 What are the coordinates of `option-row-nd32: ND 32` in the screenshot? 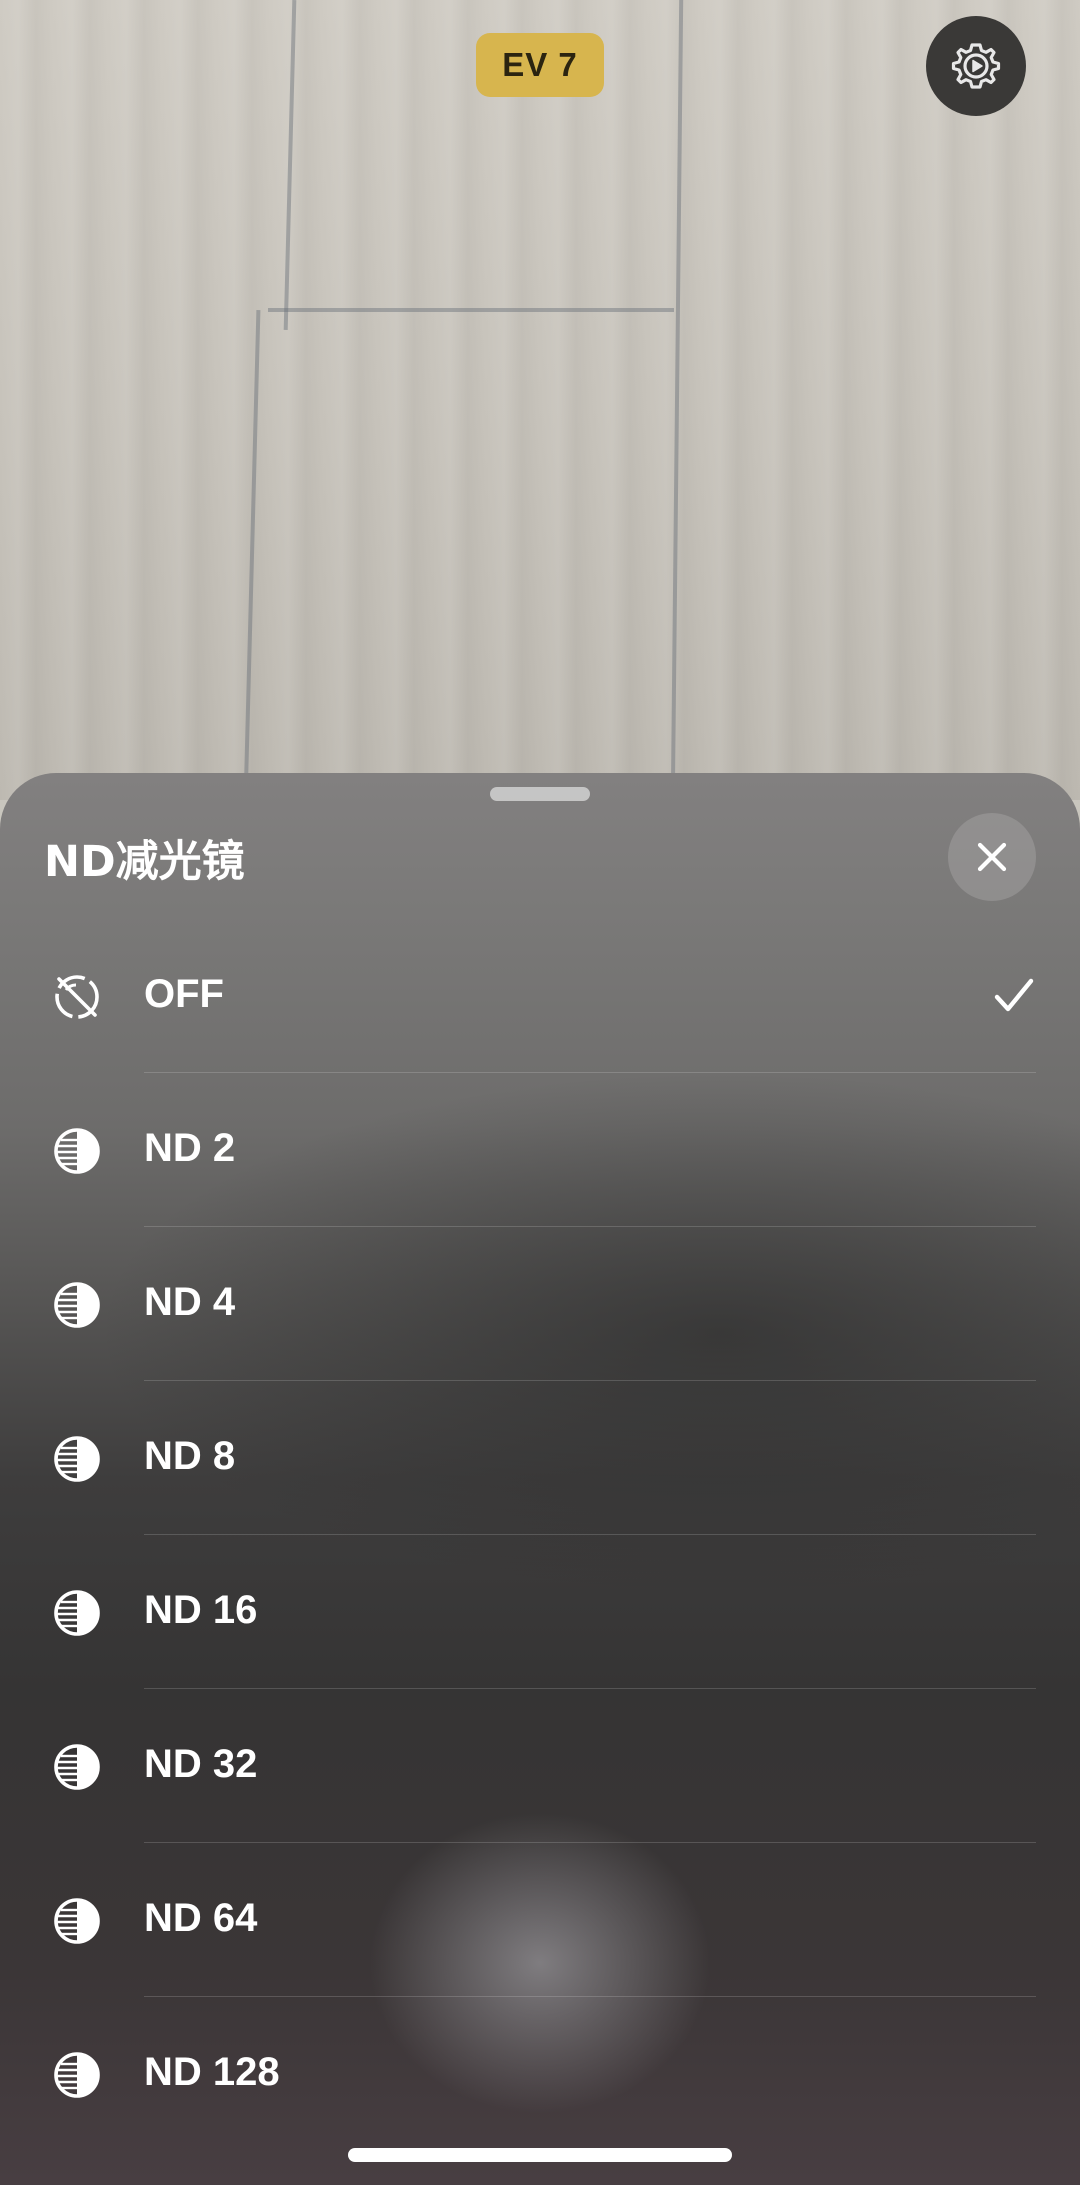 It's located at (540, 1766).